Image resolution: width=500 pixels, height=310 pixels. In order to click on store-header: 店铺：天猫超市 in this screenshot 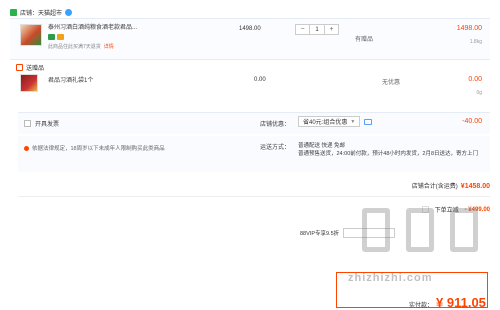, I will do `click(41, 12)`.